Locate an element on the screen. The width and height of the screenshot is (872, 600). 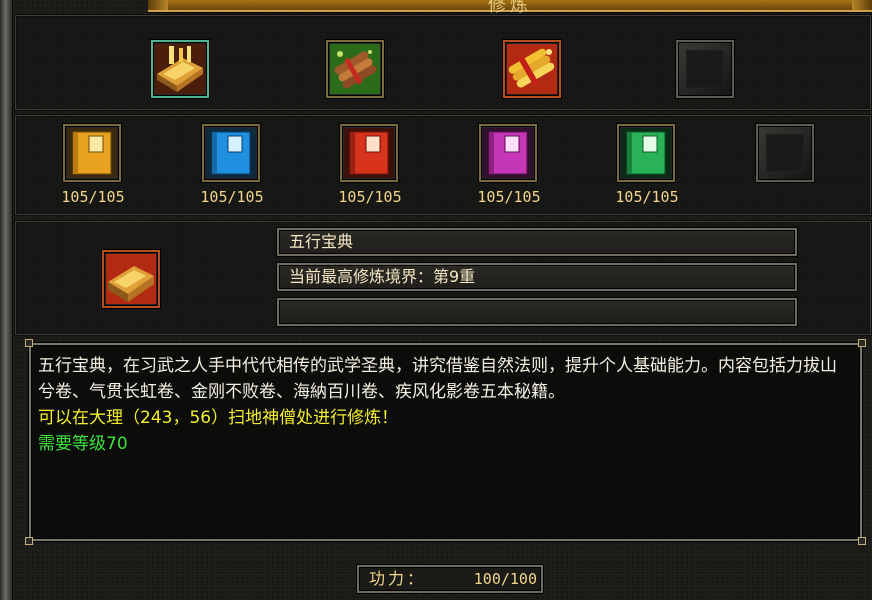
green-book-count: 105/105 is located at coordinates (647, 197).